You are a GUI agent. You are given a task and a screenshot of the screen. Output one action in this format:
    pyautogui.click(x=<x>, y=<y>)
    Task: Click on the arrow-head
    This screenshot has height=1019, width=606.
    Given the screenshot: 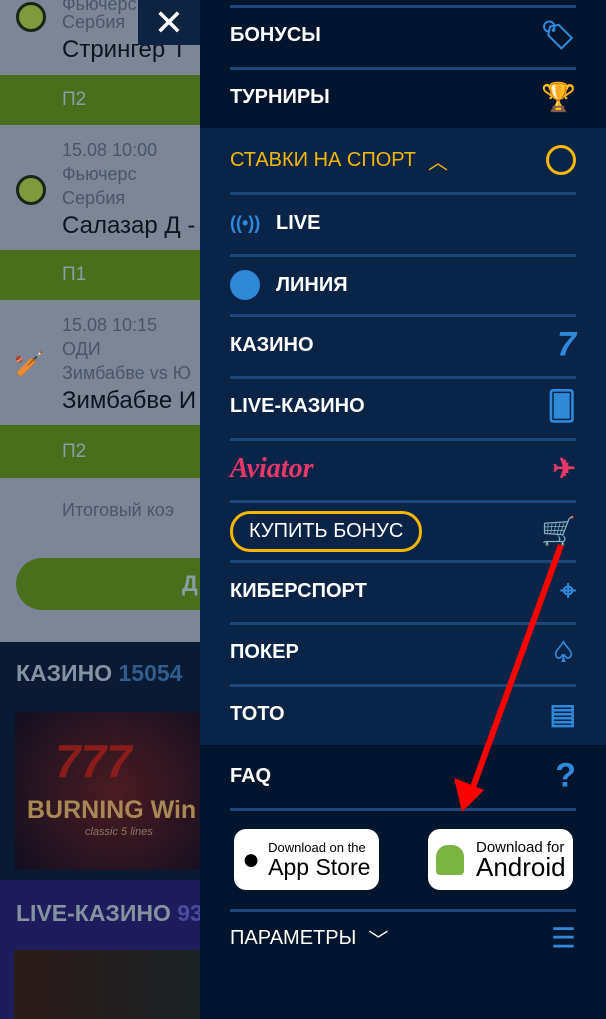 What is the action you would take?
    pyautogui.click(x=469, y=795)
    